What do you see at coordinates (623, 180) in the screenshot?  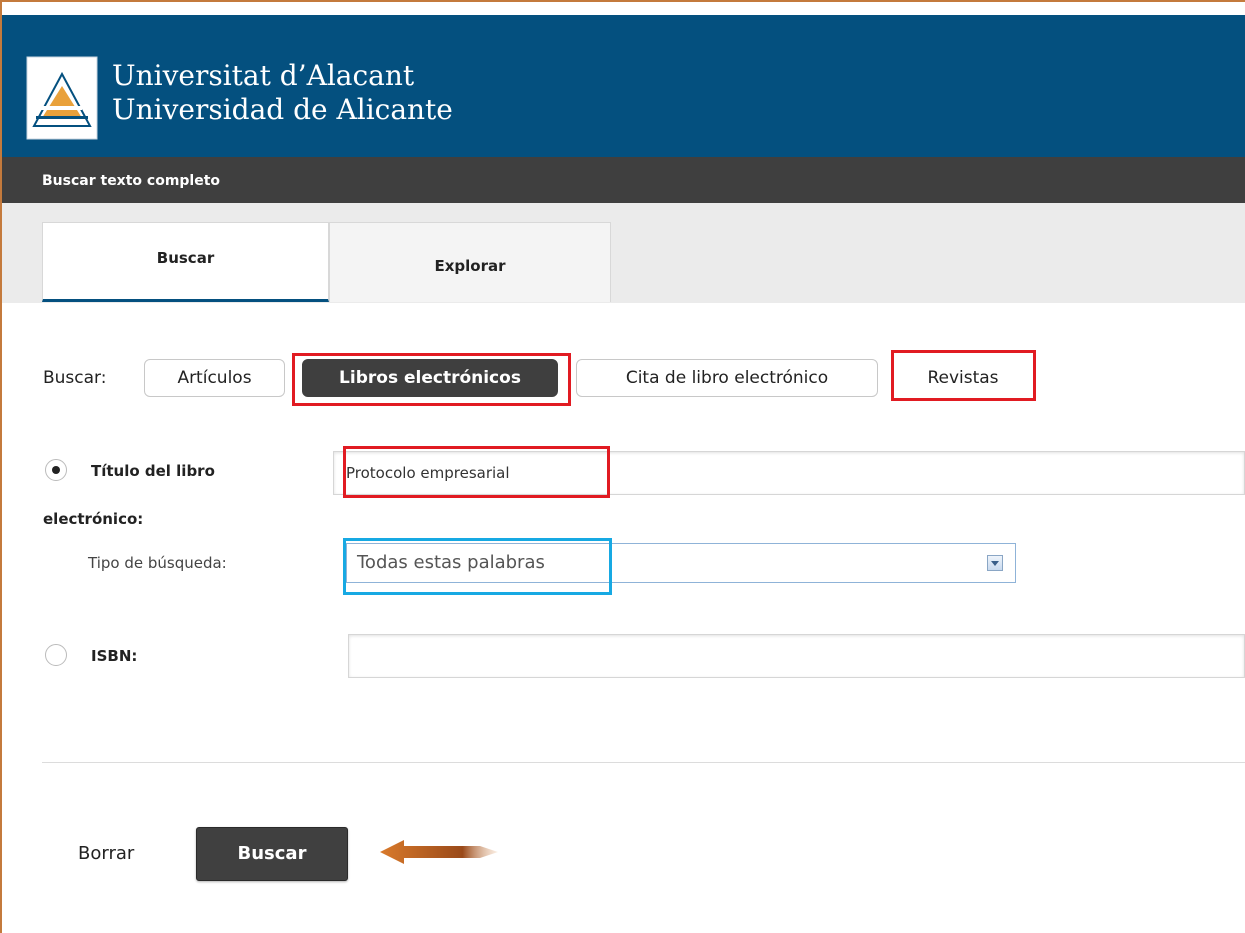 I see `section-titlebar: Buscar texto completo` at bounding box center [623, 180].